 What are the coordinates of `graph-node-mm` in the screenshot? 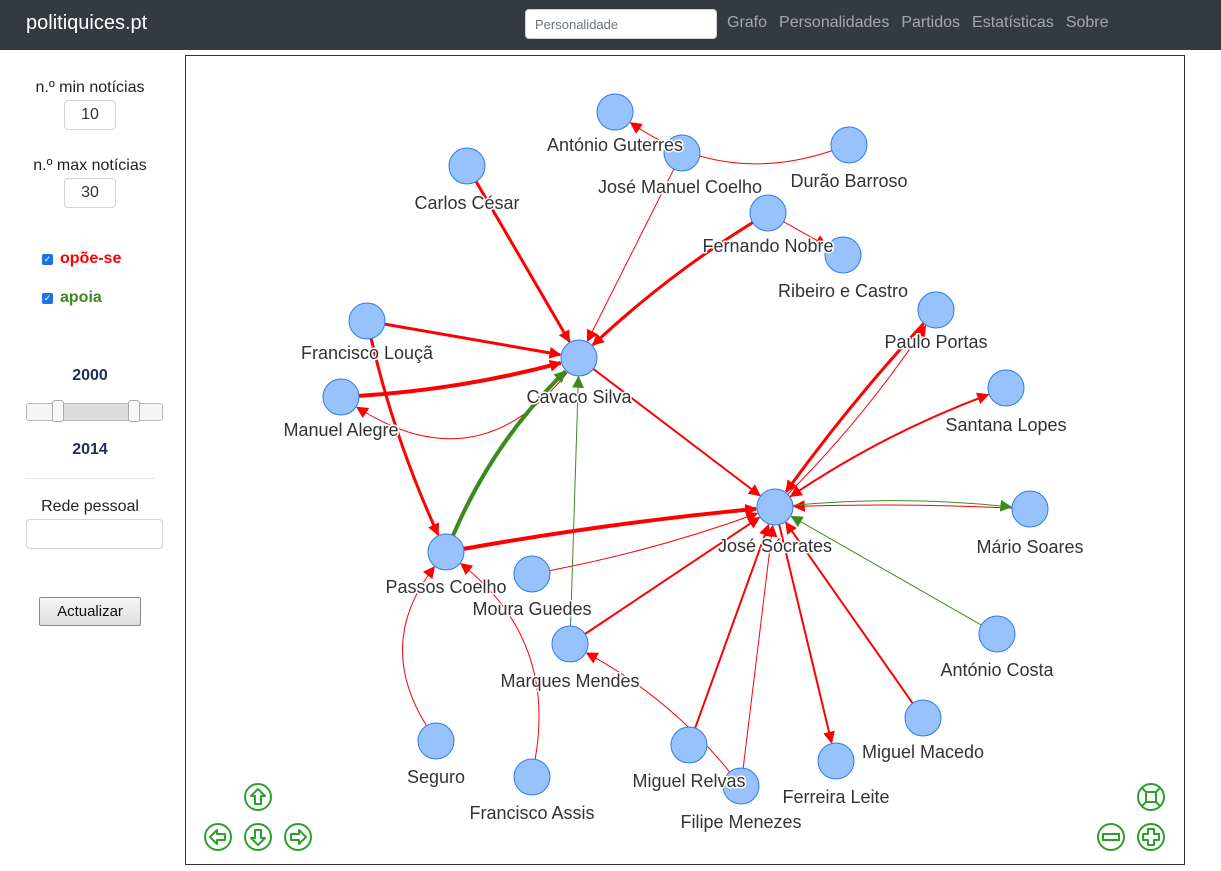 It's located at (570, 644).